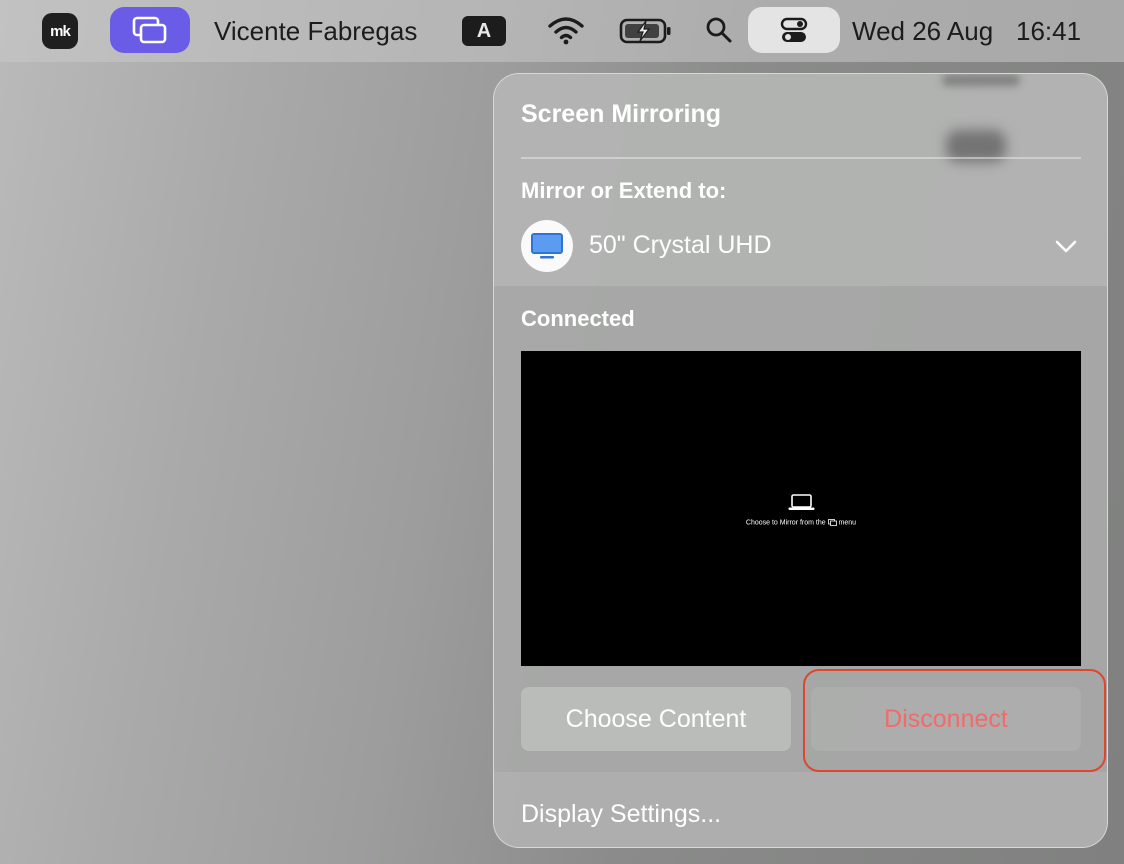 The width and height of the screenshot is (1124, 864). I want to click on input-source-indicator: A, so click(484, 31).